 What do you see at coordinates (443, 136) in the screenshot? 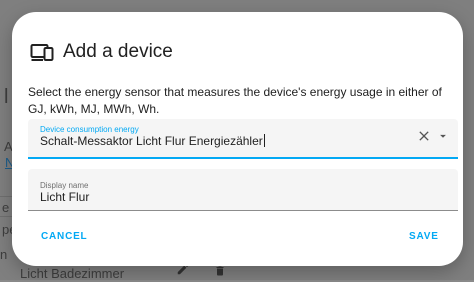
I see `dropdown-arrow-icon` at bounding box center [443, 136].